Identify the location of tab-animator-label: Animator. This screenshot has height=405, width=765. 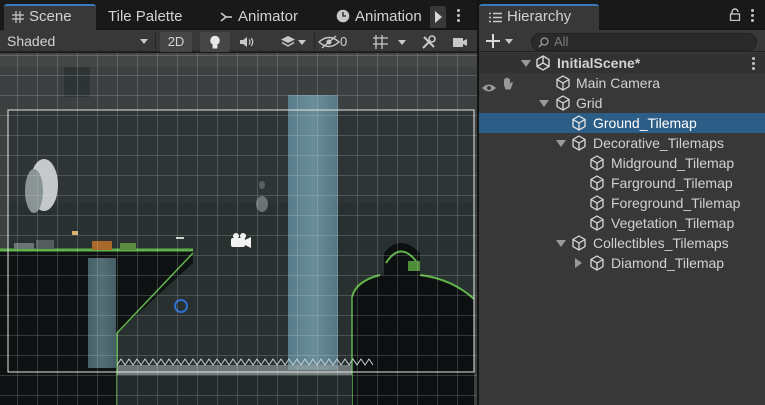
(268, 16).